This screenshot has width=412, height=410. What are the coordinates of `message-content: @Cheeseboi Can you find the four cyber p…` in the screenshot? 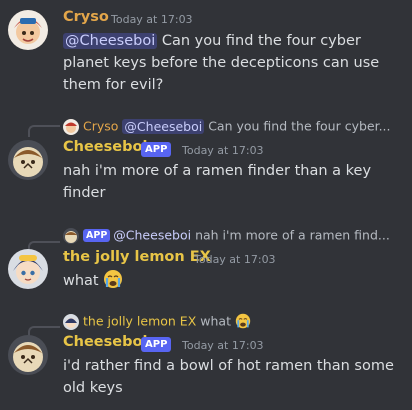 It's located at (233, 63).